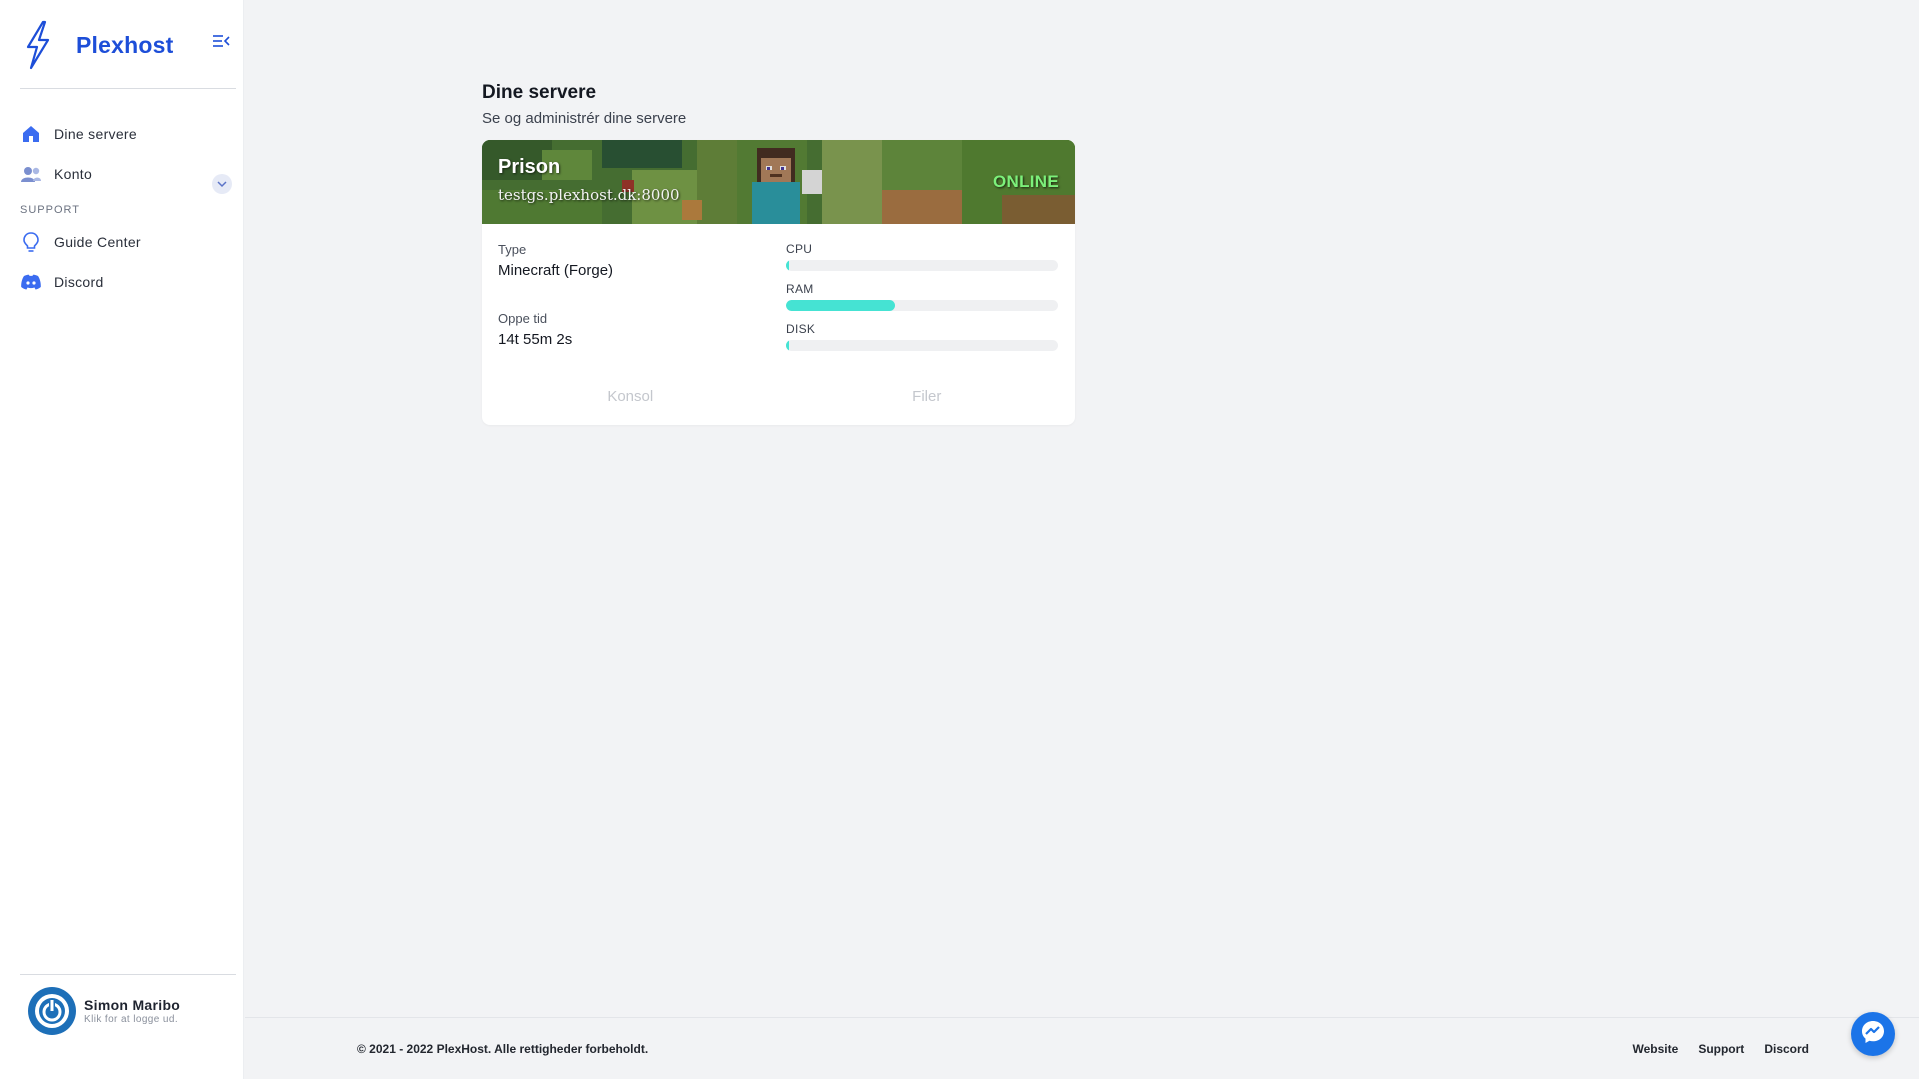 The image size is (1919, 1079). I want to click on stat-ram: RAM, so click(922, 302).